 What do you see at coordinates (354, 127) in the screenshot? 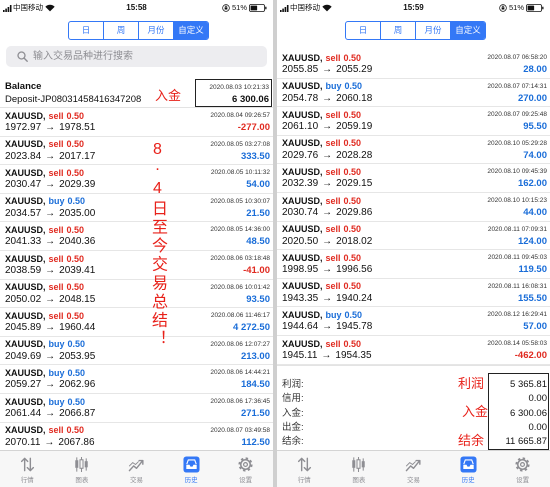
I see `close-price: 2059.19` at bounding box center [354, 127].